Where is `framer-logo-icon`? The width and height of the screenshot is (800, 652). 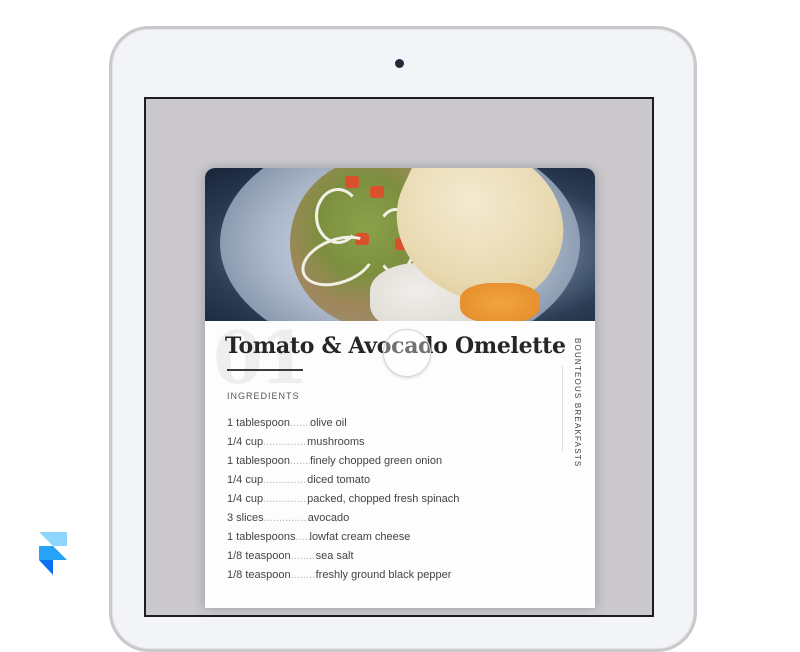
framer-logo-icon is located at coordinates (53, 553).